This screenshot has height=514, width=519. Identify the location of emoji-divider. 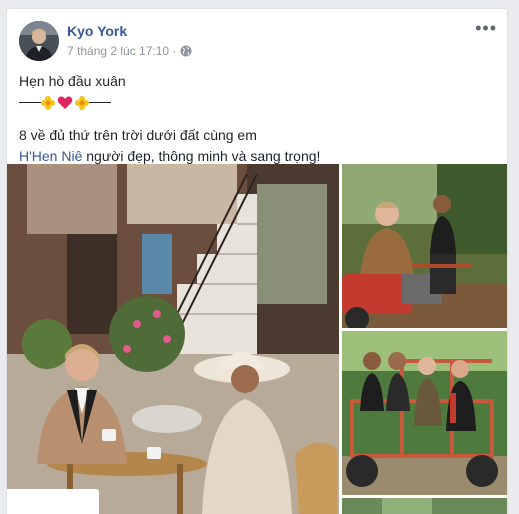
(254, 102).